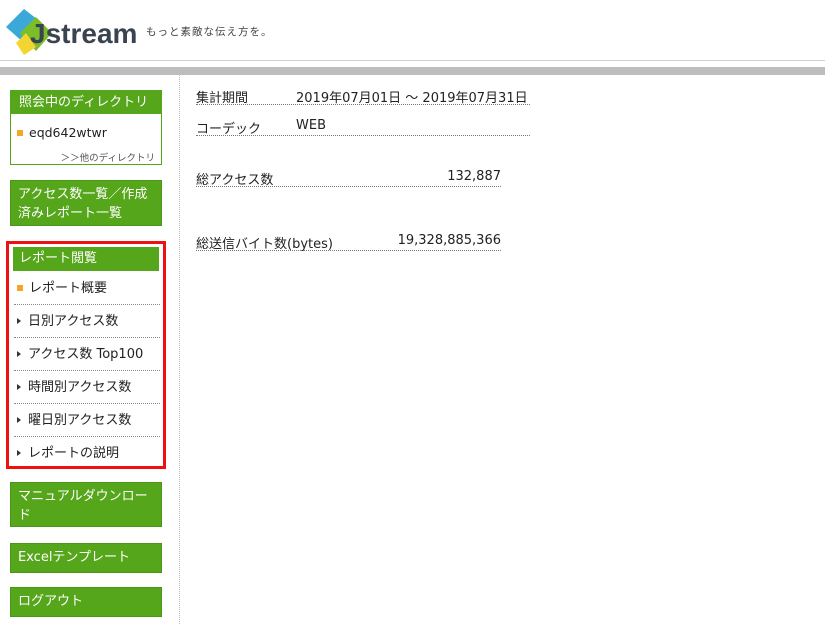 Image resolution: width=825 pixels, height=624 pixels. I want to click on manual-download-button: マニュアルダウンロード, so click(86, 504).